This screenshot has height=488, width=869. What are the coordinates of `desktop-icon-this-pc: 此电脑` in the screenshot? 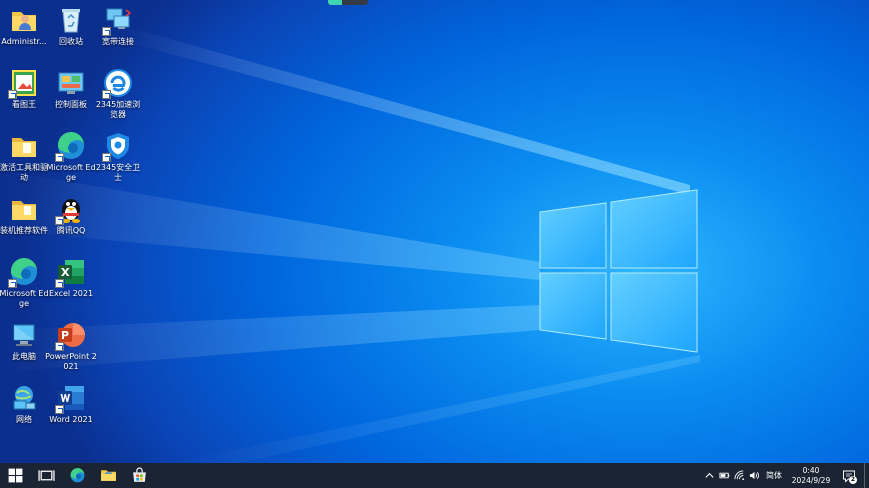 It's located at (24, 349).